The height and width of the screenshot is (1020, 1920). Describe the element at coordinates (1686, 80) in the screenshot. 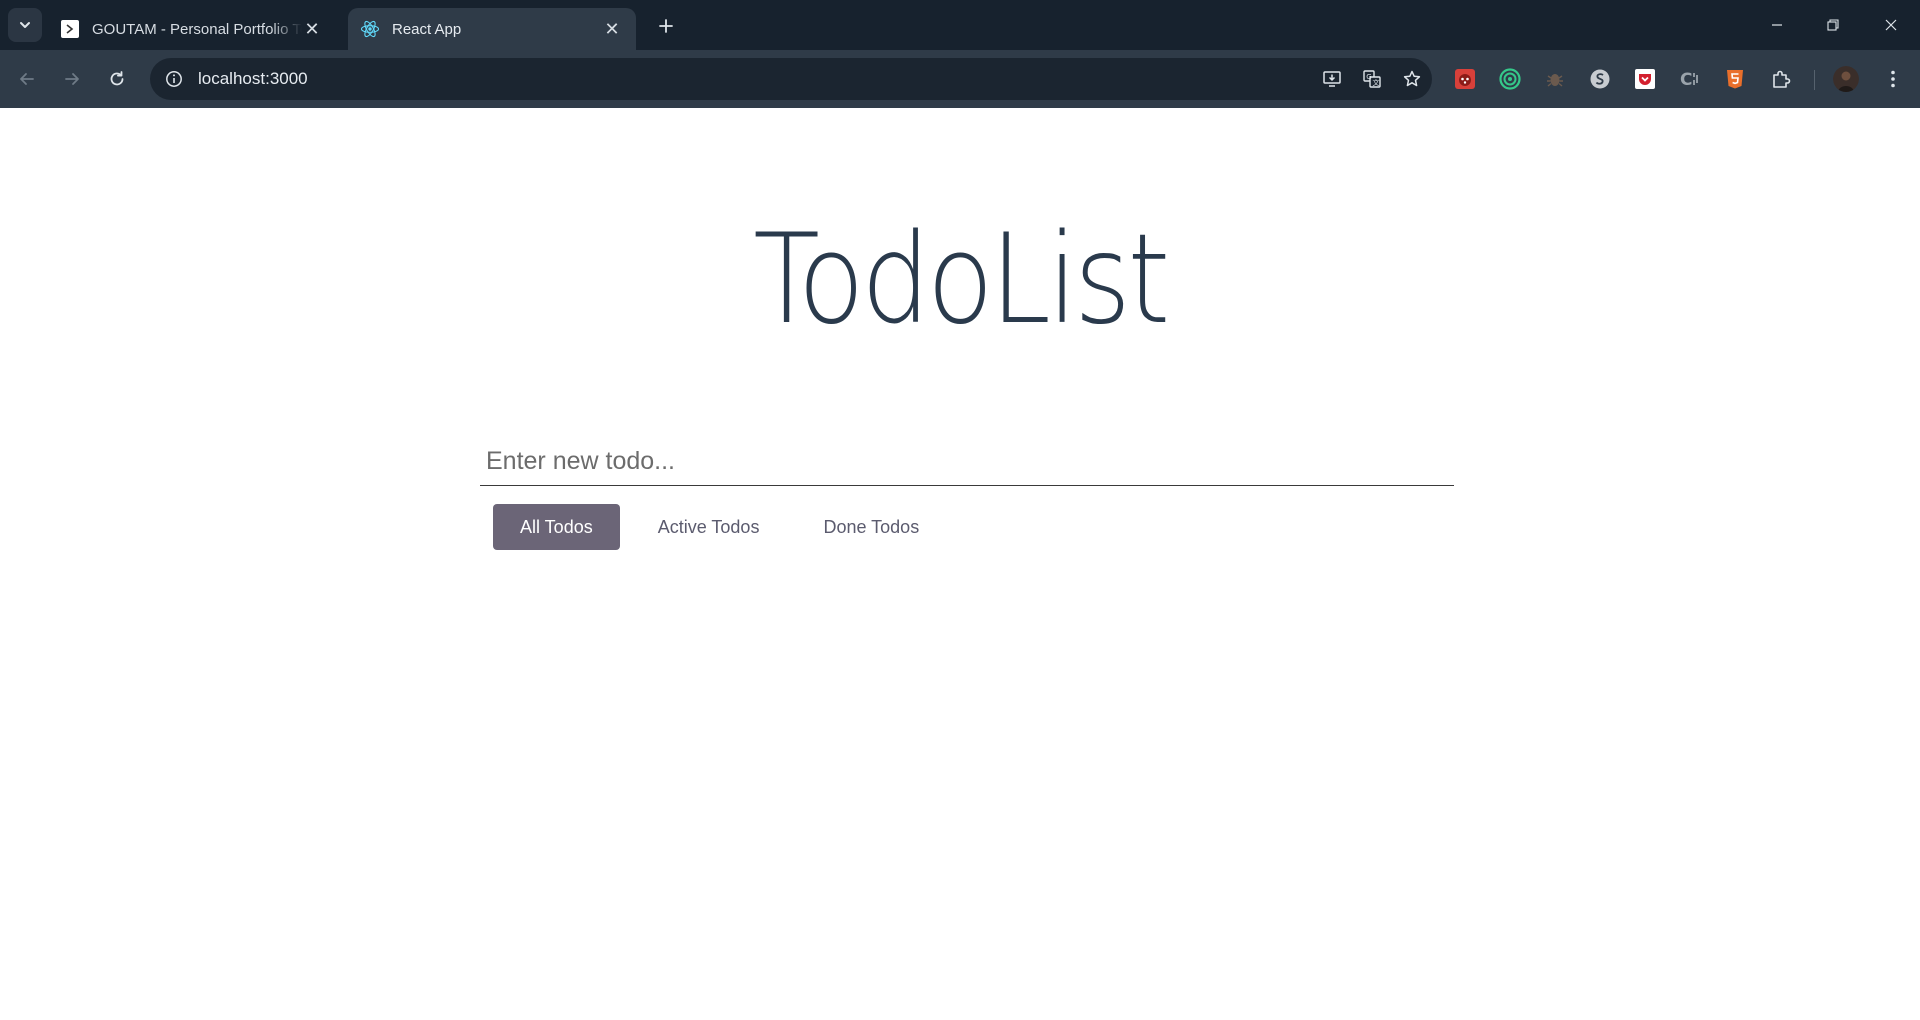

I see `svg-text: C` at that location.